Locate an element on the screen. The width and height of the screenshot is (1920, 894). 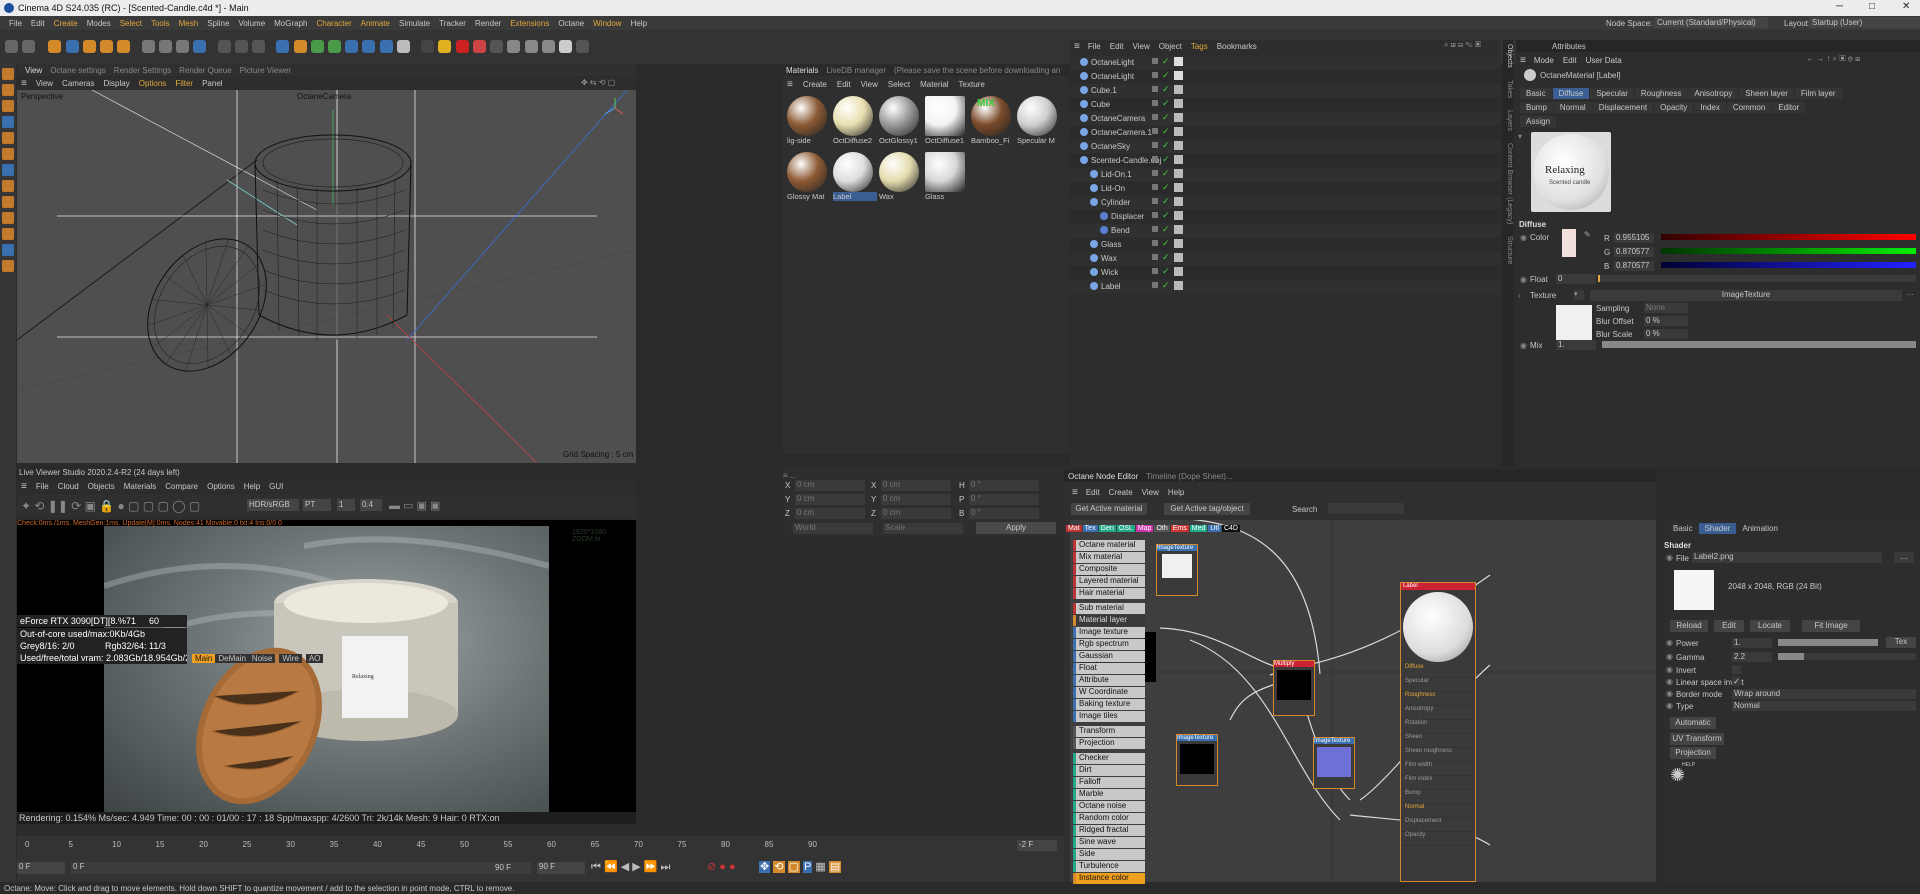
side-tab-content-browser: Content Browser (Legacy) is located at coordinates (1509, 183).